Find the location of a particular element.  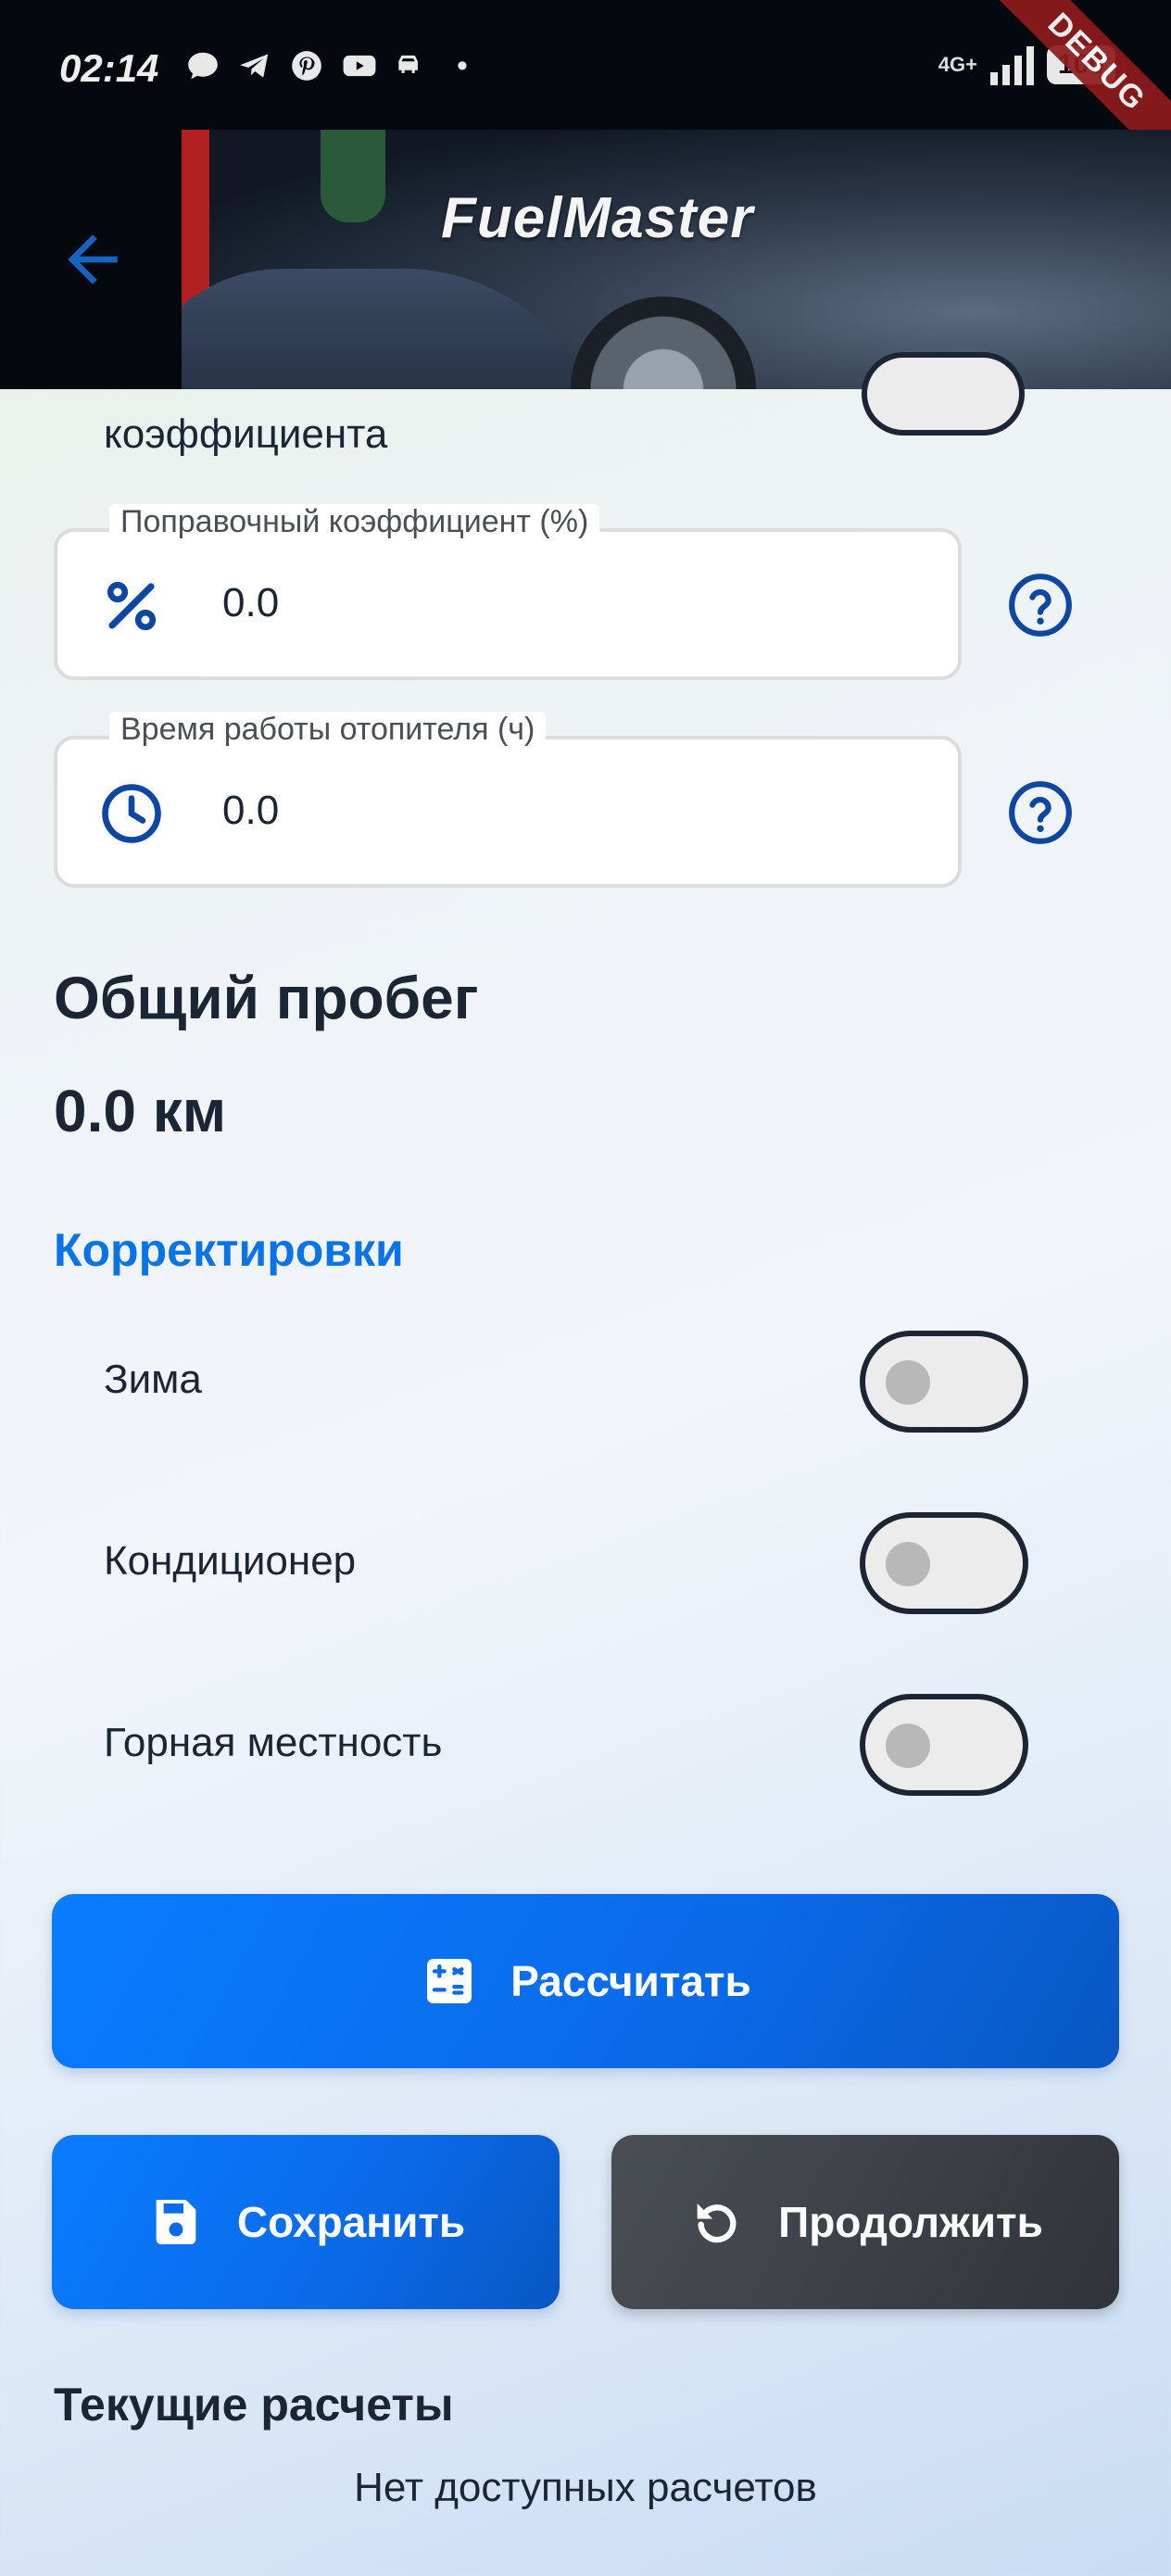

calculate-button: Рассчитать is located at coordinates (585, 1981).